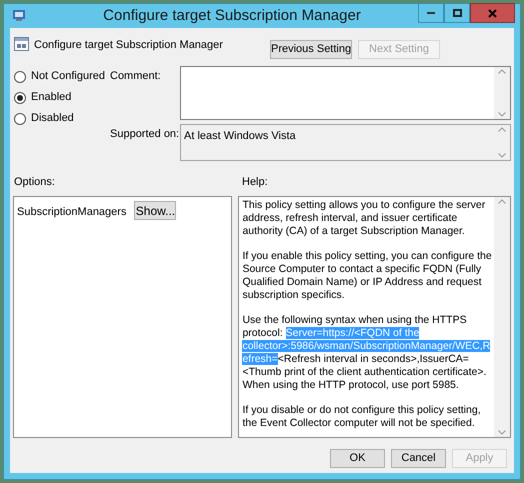 This screenshot has width=524, height=483. Describe the element at coordinates (232, 16) in the screenshot. I see `window-title: Configure target Subscription Manager` at that location.